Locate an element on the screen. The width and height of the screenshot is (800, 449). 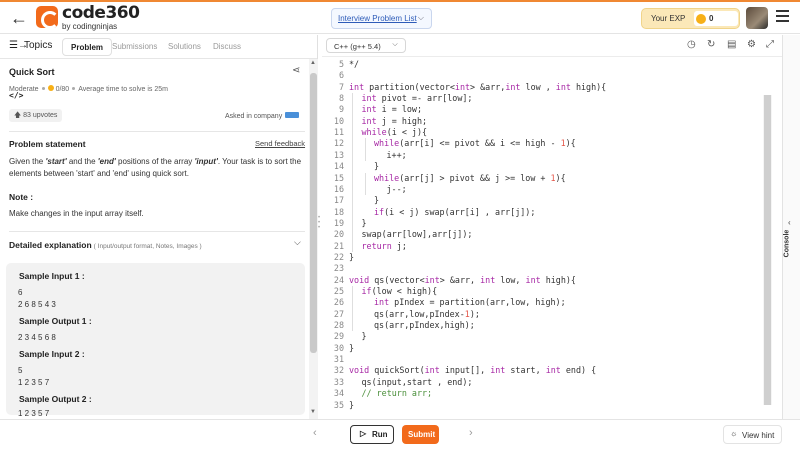
notes-icon: ▤ is located at coordinates (731, 44).